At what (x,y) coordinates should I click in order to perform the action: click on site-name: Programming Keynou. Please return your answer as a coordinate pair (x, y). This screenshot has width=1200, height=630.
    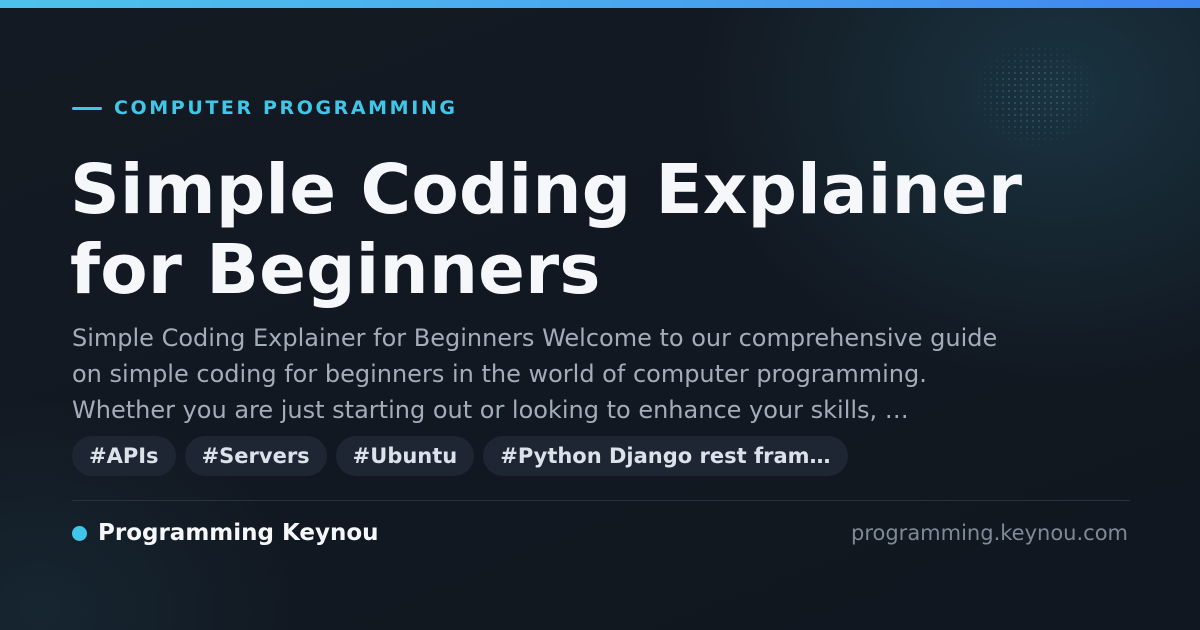
    Looking at the image, I should click on (238, 533).